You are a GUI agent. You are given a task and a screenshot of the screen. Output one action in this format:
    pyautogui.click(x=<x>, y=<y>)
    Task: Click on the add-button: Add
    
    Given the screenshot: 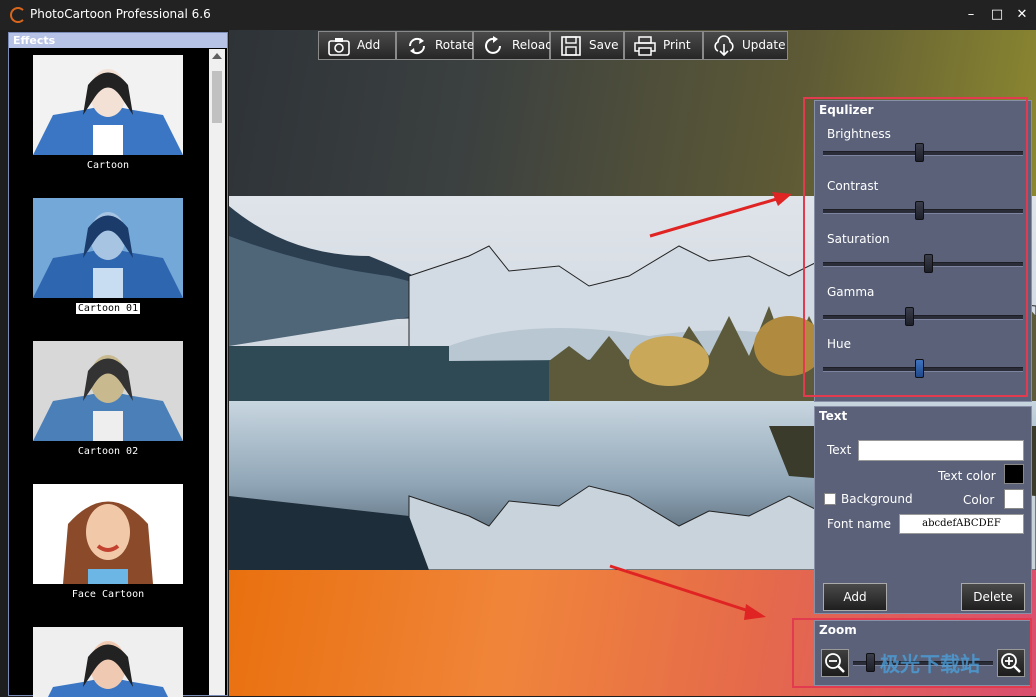 What is the action you would take?
    pyautogui.click(x=357, y=45)
    